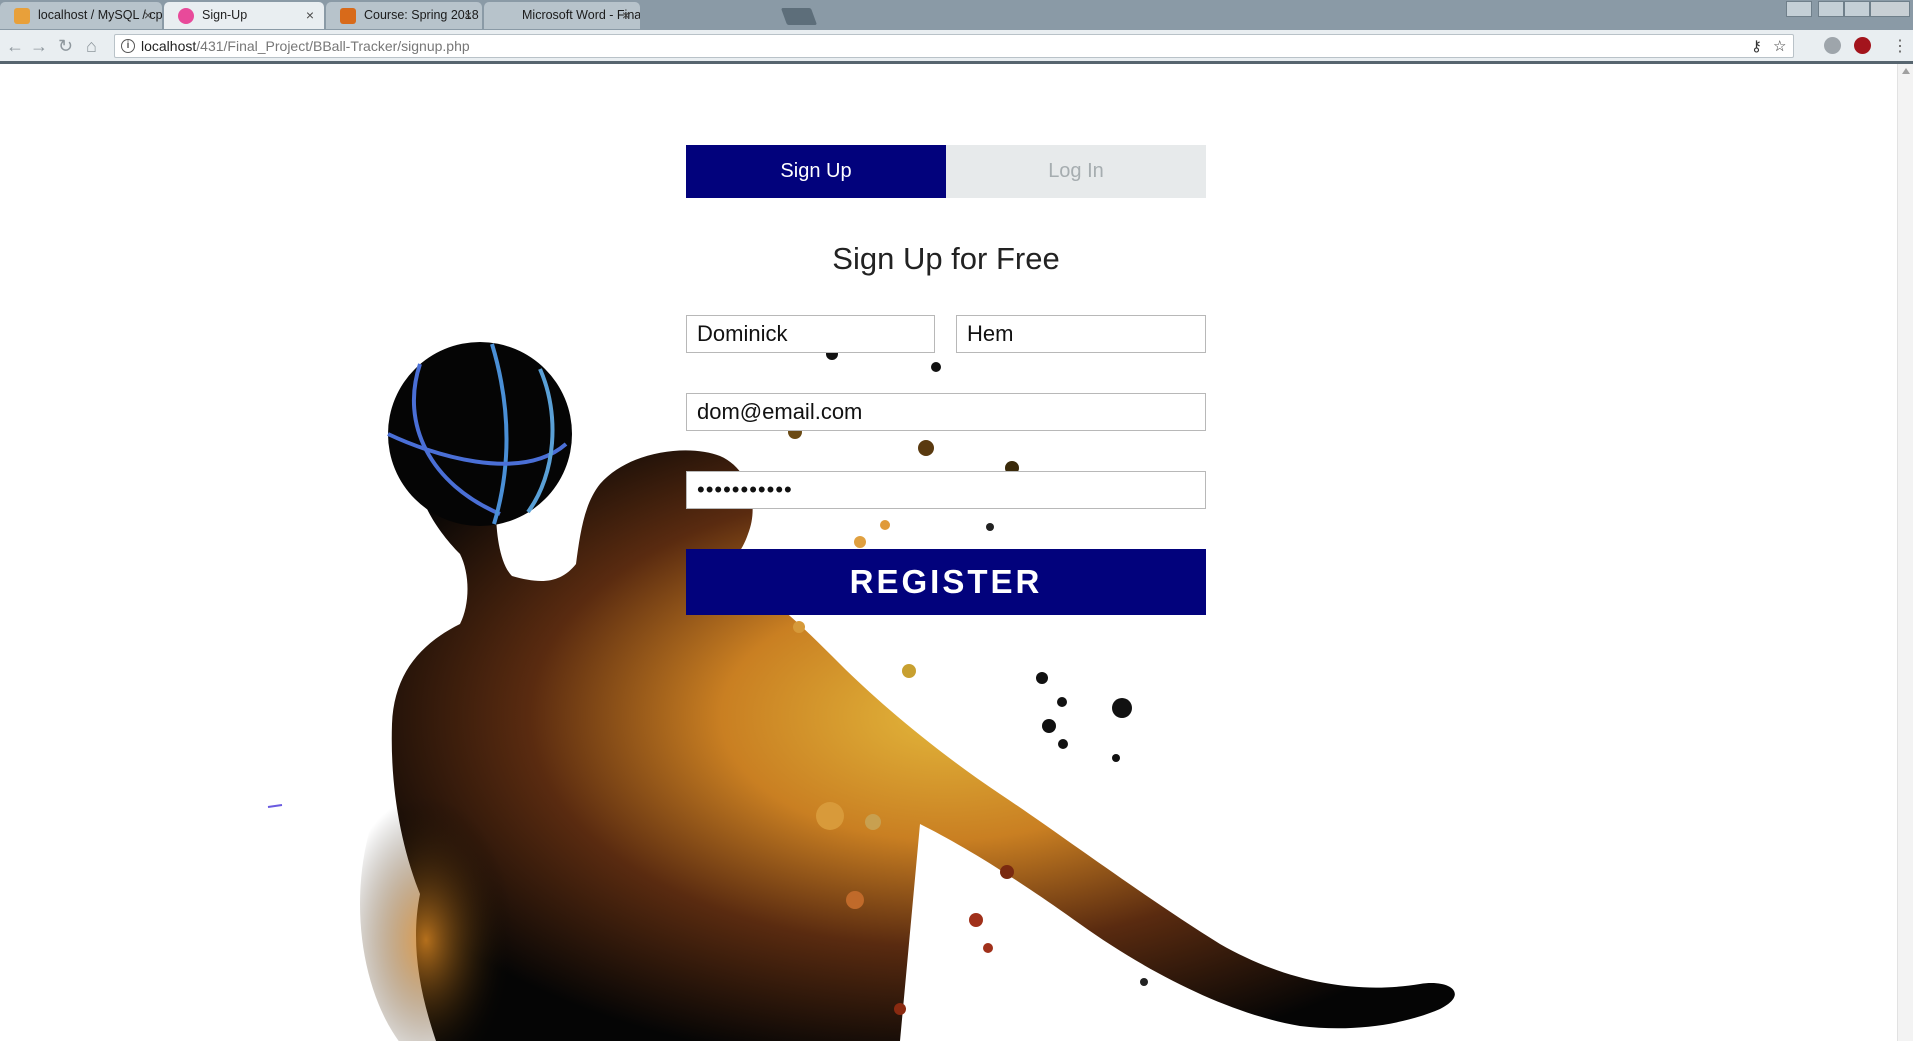 Image resolution: width=1913 pixels, height=1041 pixels. I want to click on key-icon: ⚷, so click(1756, 46).